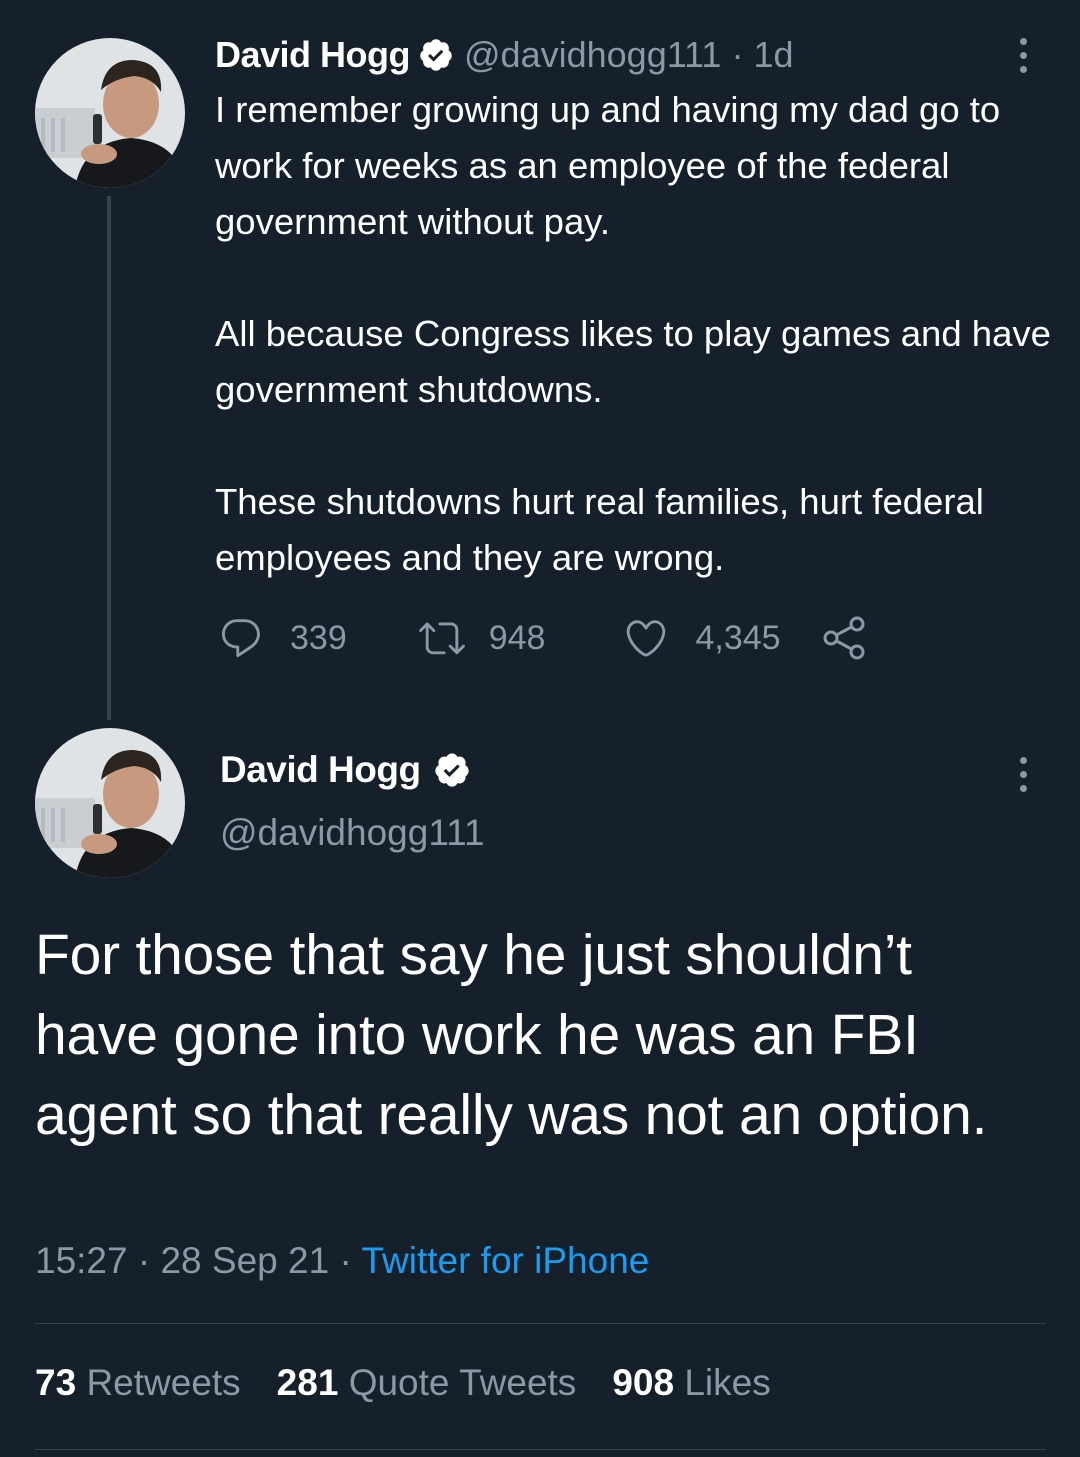 This screenshot has width=1080, height=1457. What do you see at coordinates (109, 458) in the screenshot?
I see `thread-connector-line` at bounding box center [109, 458].